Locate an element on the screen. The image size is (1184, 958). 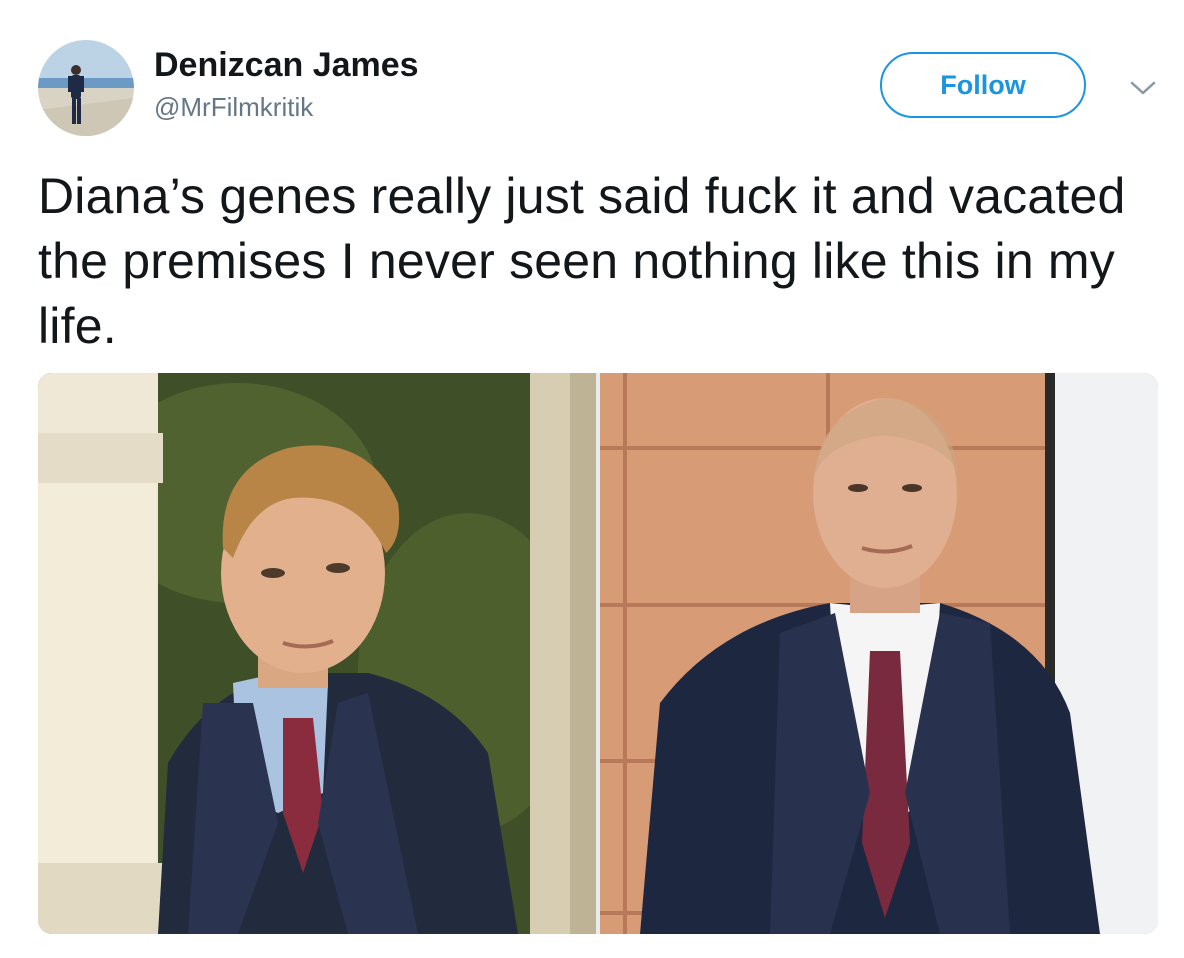
follow-button: Follow is located at coordinates (983, 85).